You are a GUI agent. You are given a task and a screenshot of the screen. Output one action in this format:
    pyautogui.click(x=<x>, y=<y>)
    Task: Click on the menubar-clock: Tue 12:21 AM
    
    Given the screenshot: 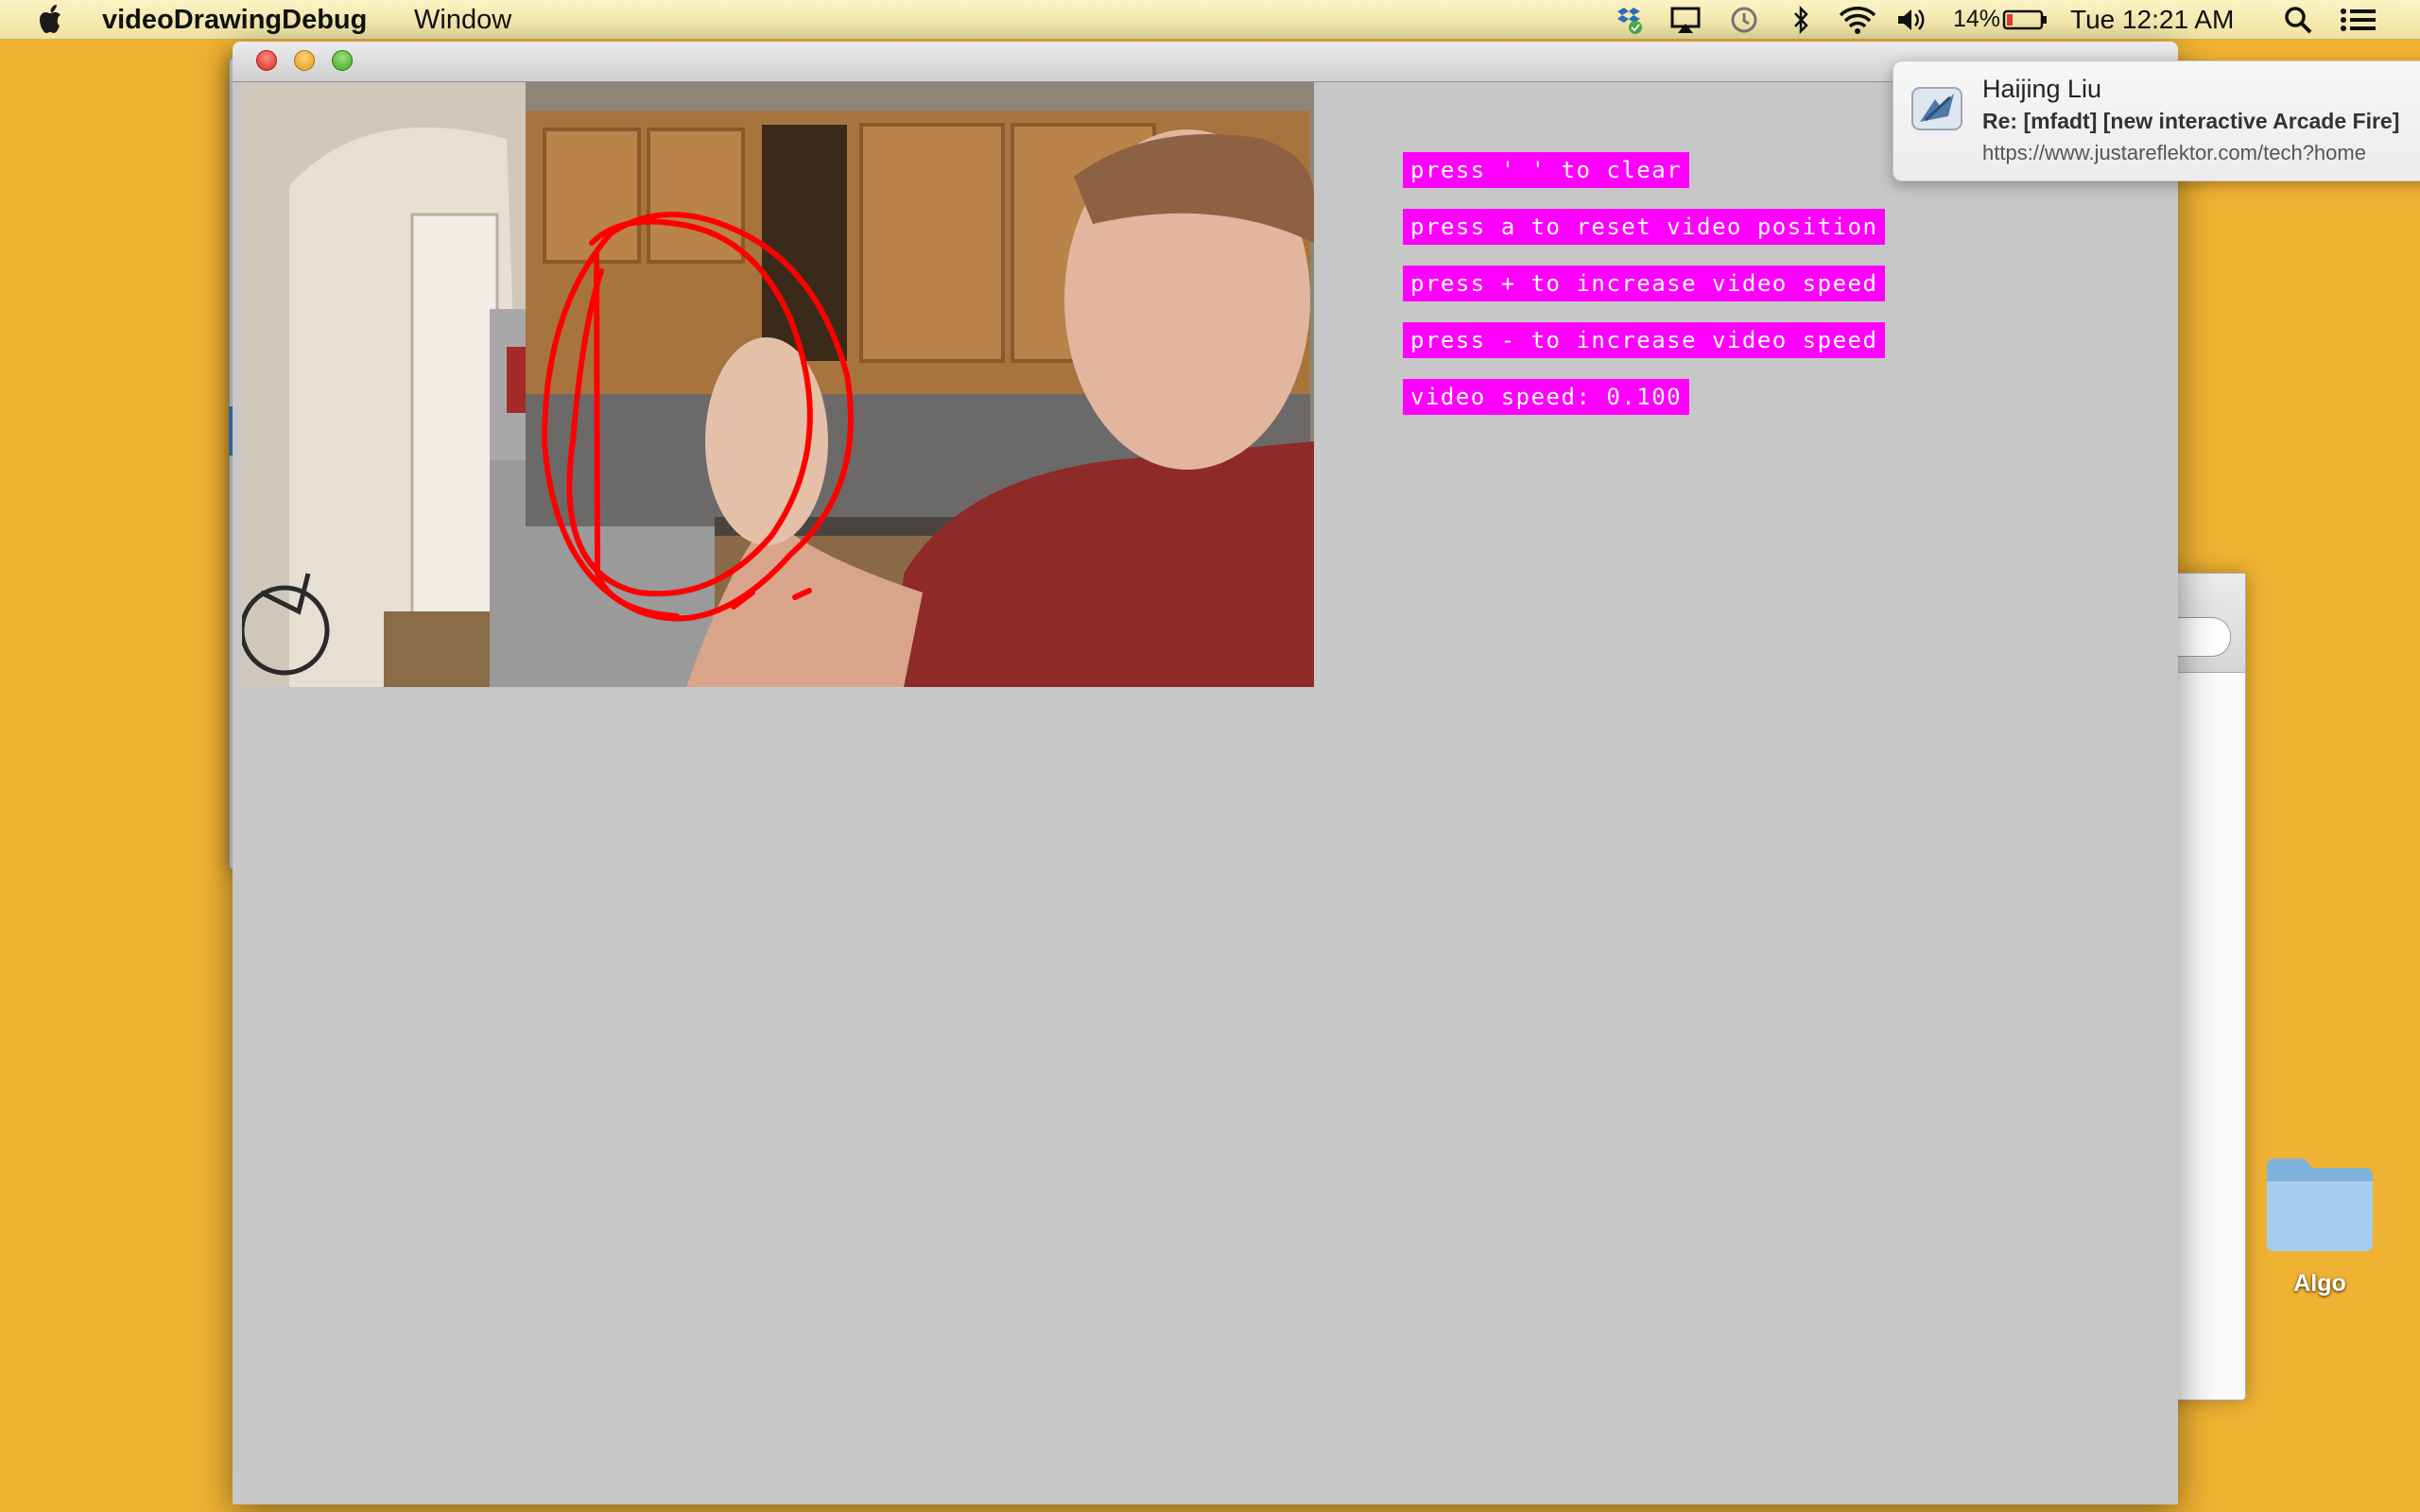 What is the action you would take?
    pyautogui.click(x=2152, y=20)
    